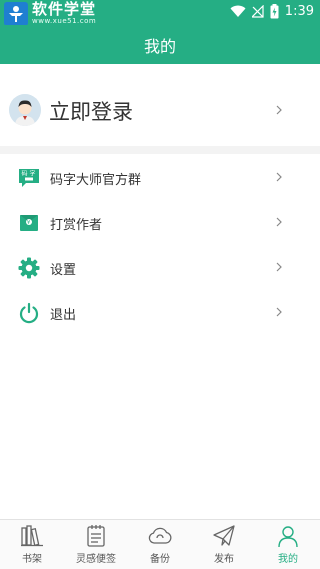 Image resolution: width=320 pixels, height=569 pixels. What do you see at coordinates (257, 11) in the screenshot?
I see `no-signal-icon` at bounding box center [257, 11].